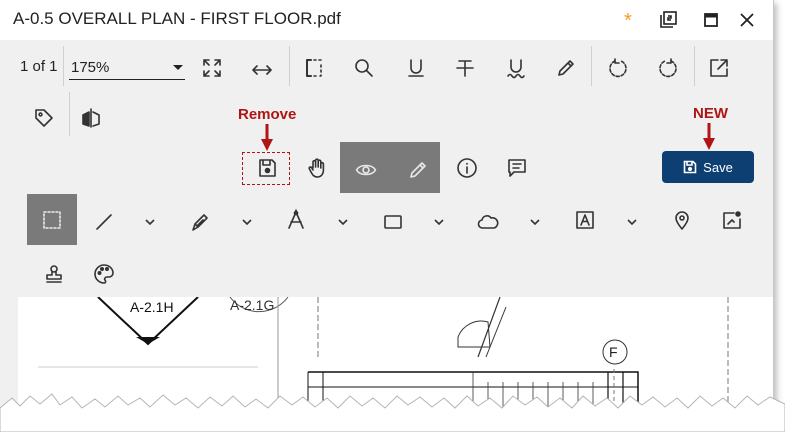 This screenshot has height=432, width=785. What do you see at coordinates (386, 20) in the screenshot?
I see `title-bar: A-0.5 OVERALL PLAN - FIRST FLOOR.pdf *` at bounding box center [386, 20].